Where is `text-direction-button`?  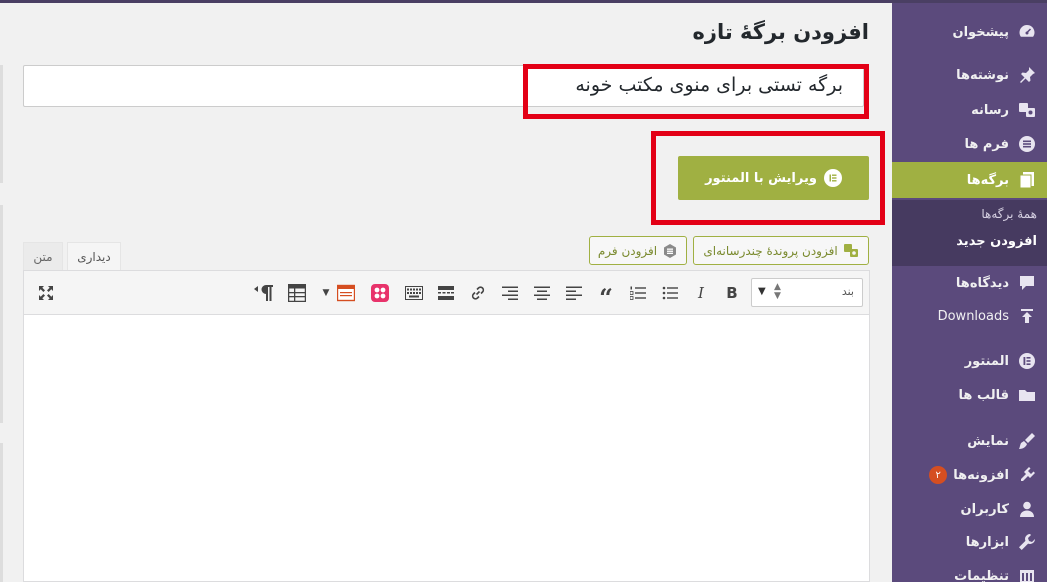
text-direction-button is located at coordinates (264, 293).